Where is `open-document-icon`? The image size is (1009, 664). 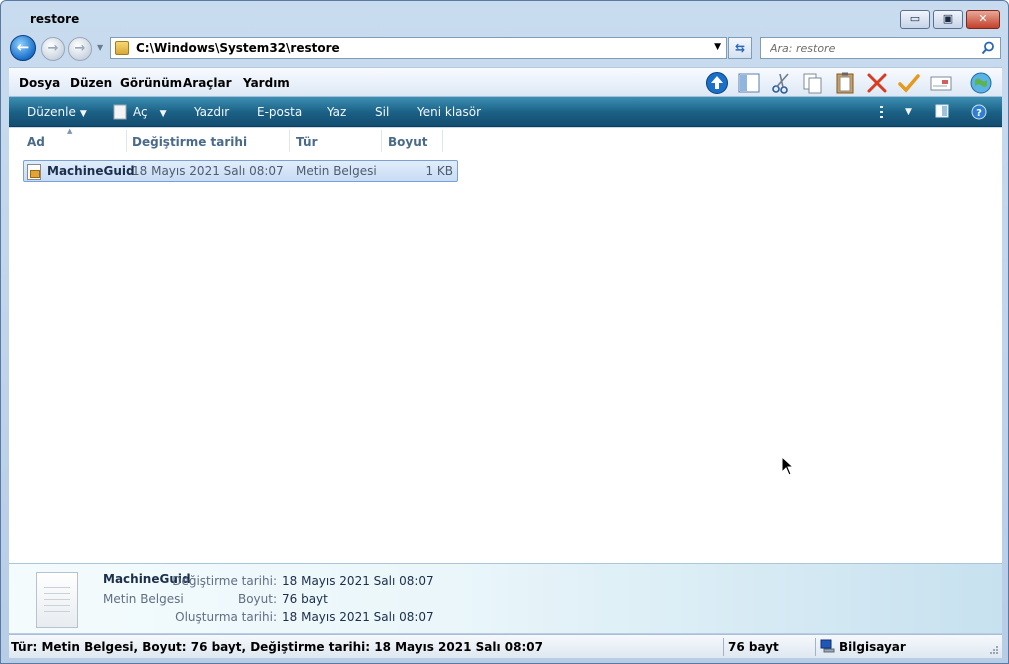
open-document-icon is located at coordinates (120, 112).